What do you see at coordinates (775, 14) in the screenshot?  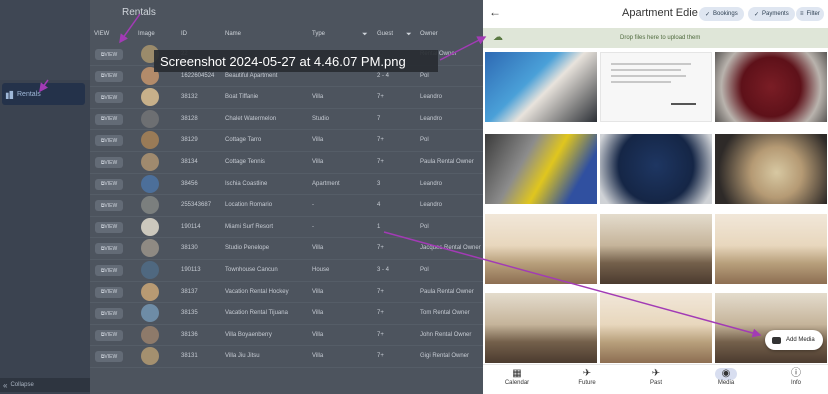 I see `payments-chip-label: Payments` at bounding box center [775, 14].